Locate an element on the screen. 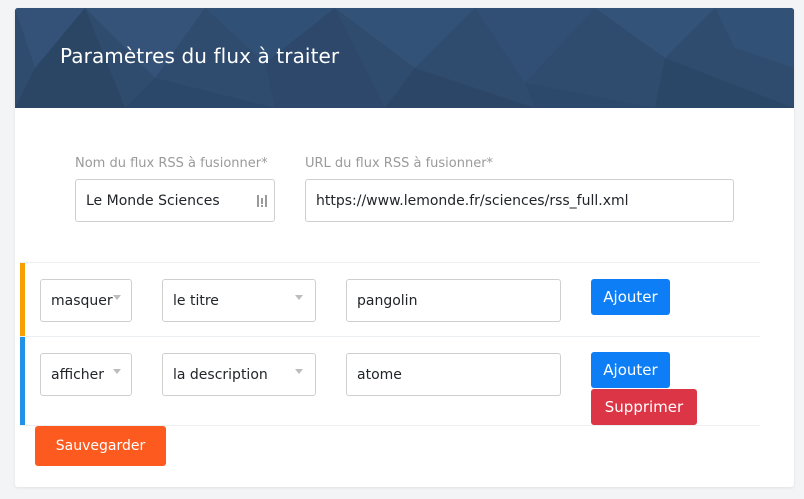 Image resolution: width=804 pixels, height=499 pixels. keyword-input: atome is located at coordinates (453, 374).